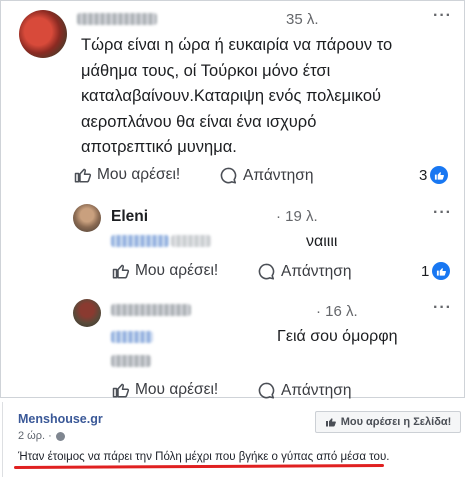 Image resolution: width=465 pixels, height=477 pixels. Describe the element at coordinates (159, 147) in the screenshot. I see `comment-line: αποτρεπτικό μυνημα.` at that location.